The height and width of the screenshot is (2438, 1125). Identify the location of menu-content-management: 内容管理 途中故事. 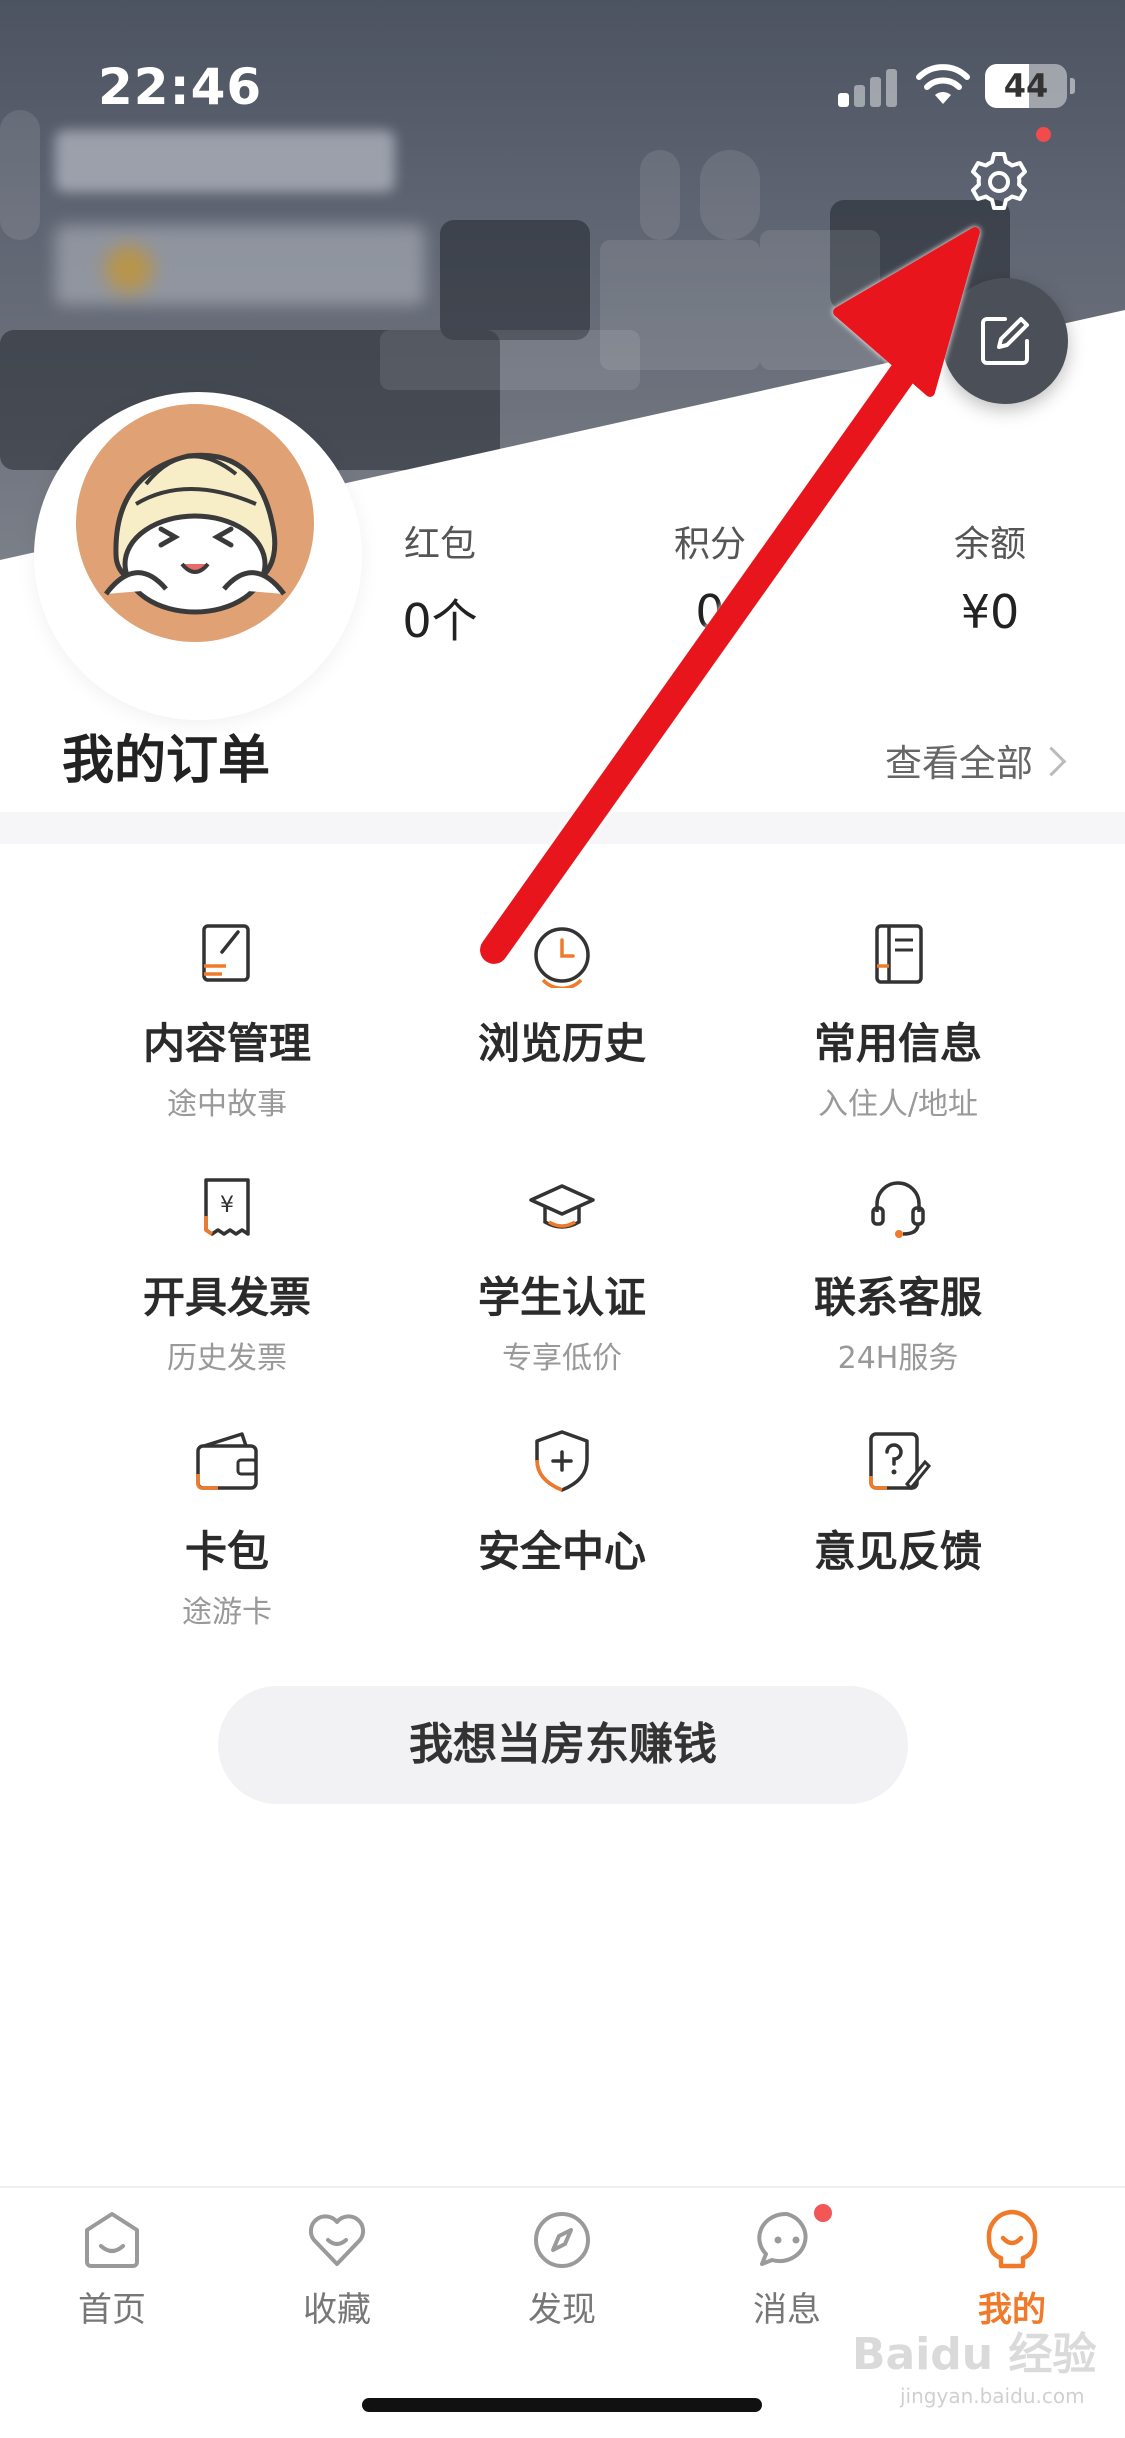
(227, 1020).